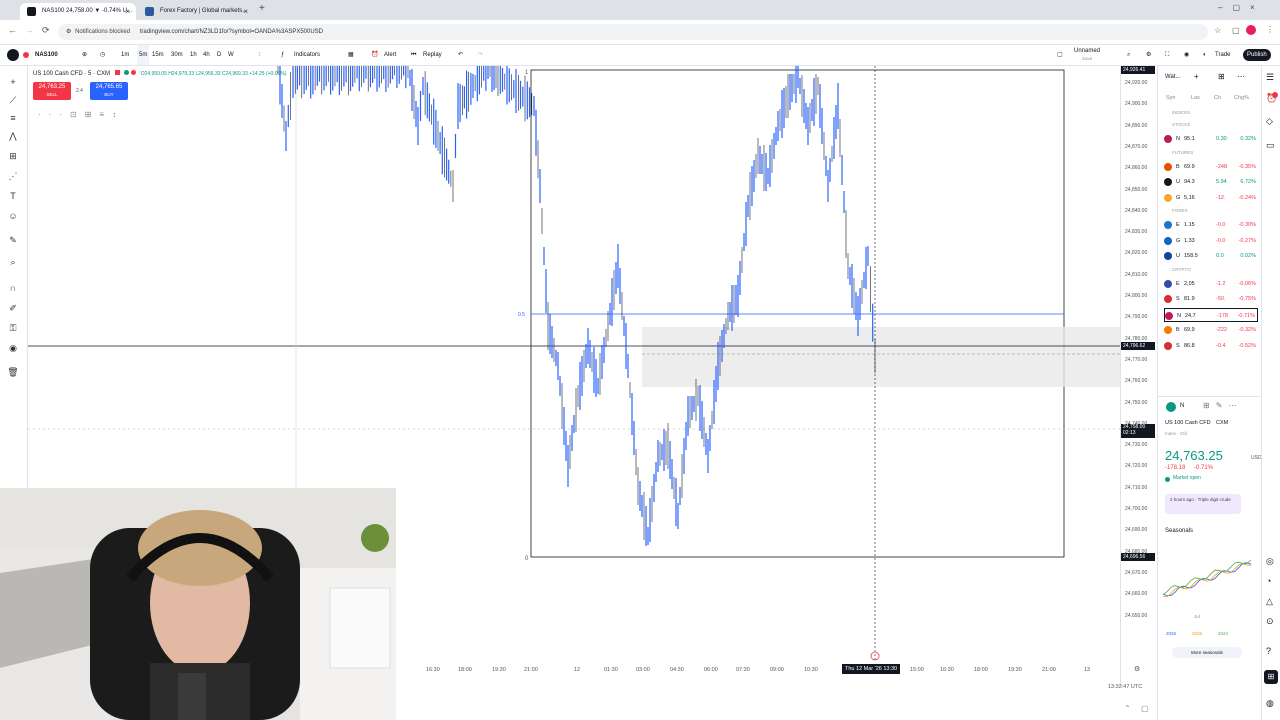 This screenshot has height=720, width=1280. What do you see at coordinates (46, 30) in the screenshot?
I see `reload-icon: ⟳` at bounding box center [46, 30].